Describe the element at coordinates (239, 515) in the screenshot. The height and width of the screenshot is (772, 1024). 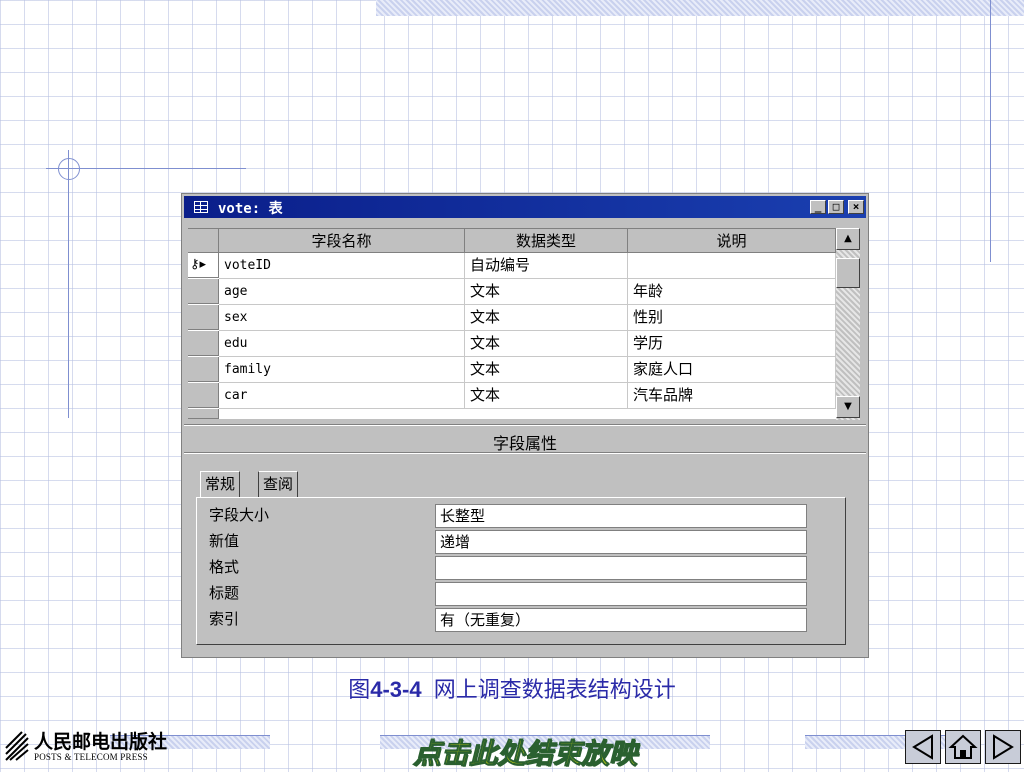
I see `property-label: 字段大小` at that location.